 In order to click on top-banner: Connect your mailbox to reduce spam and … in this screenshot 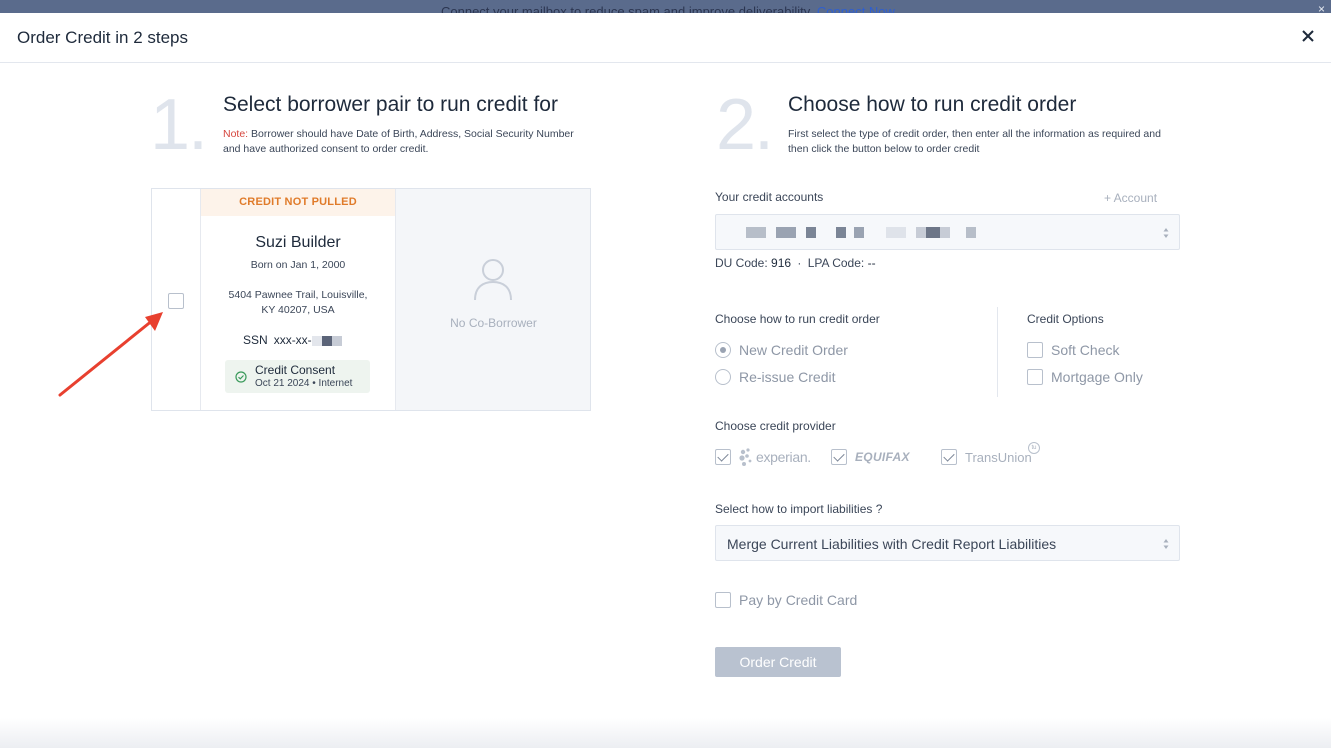, I will do `click(665, 6)`.